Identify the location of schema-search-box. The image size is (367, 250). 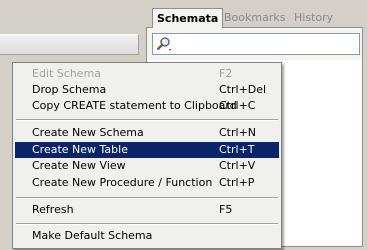
(256, 44).